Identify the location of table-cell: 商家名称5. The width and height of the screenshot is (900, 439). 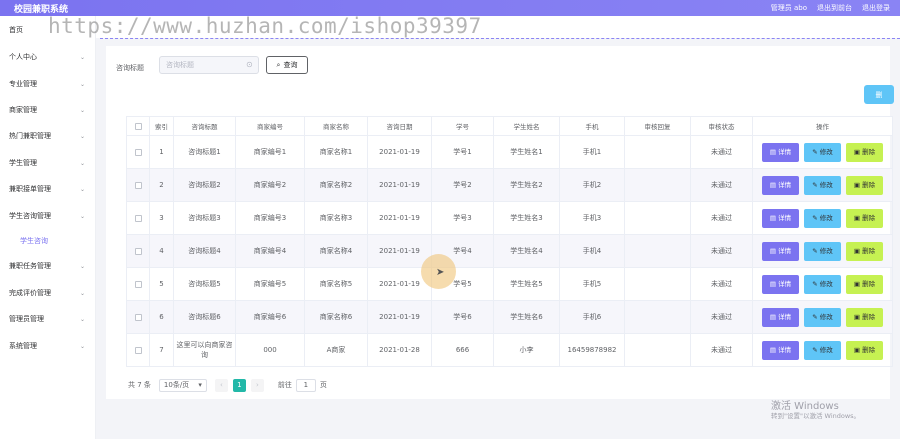
(336, 284).